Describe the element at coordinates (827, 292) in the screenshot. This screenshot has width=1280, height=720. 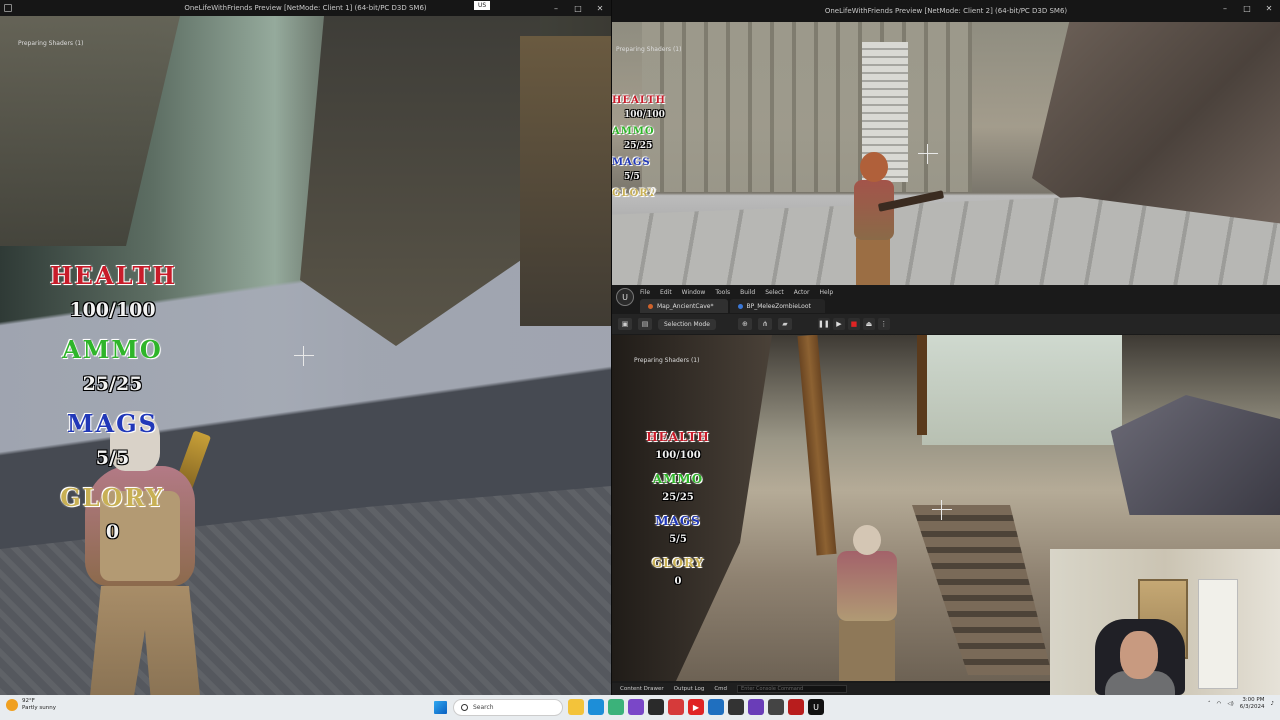
I see `menu-help: Help` at that location.